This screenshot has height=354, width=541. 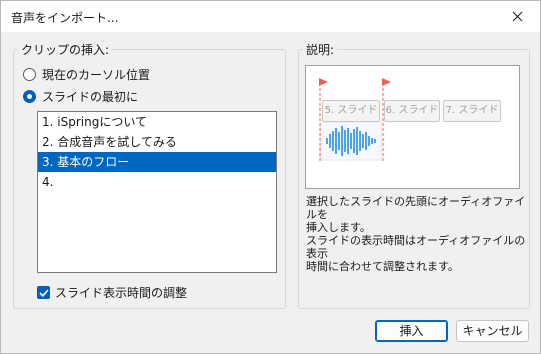 I want to click on preview-slide: 5. スライド, so click(x=351, y=111).